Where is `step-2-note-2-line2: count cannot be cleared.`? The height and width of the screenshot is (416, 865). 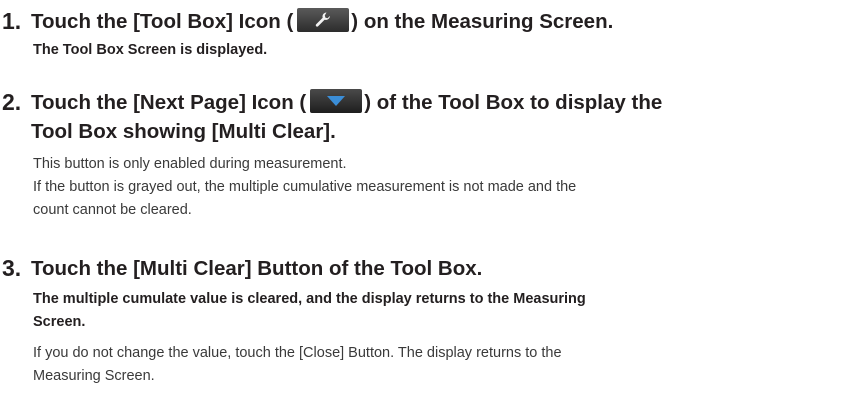
step-2-note-2-line2: count cannot be cleared. is located at coordinates (112, 210).